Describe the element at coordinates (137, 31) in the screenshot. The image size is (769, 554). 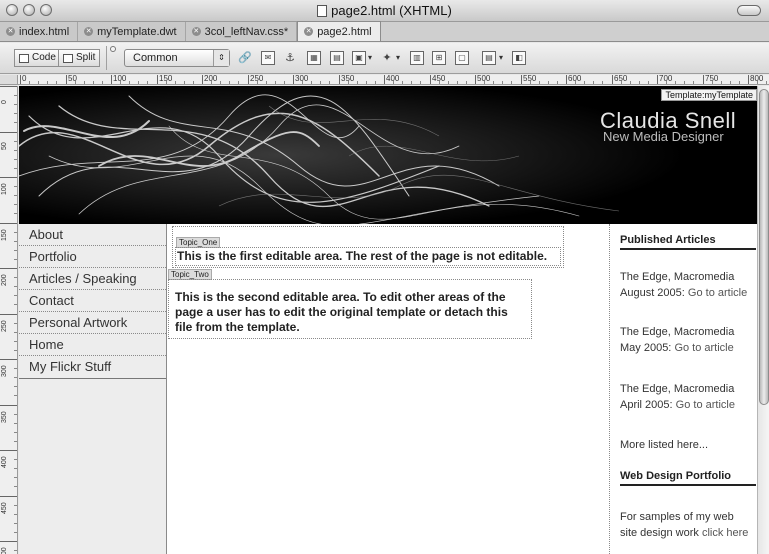
I see `tab-label: myTemplate.dwt` at that location.